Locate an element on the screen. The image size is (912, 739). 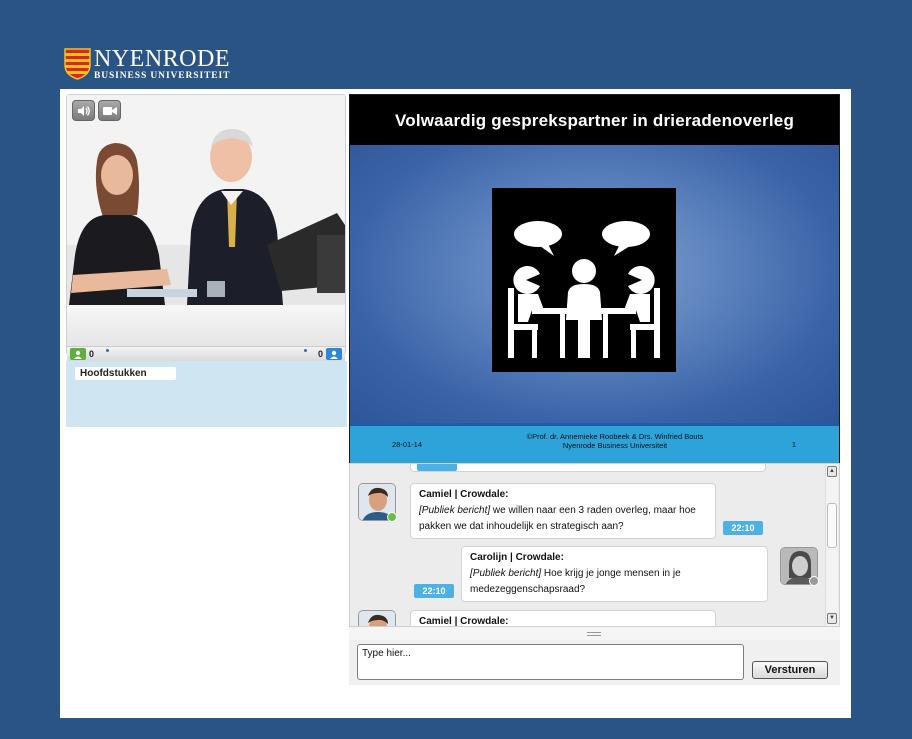
message-author: Carolijn | Crowdale: is located at coordinates (517, 557).